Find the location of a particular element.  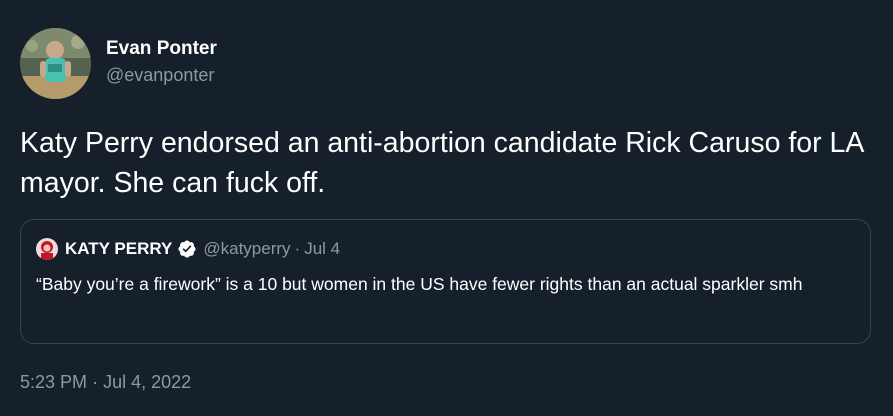

quoted-tweet-header: KATY PERRY @katyperry · Jul 4 is located at coordinates (188, 249).